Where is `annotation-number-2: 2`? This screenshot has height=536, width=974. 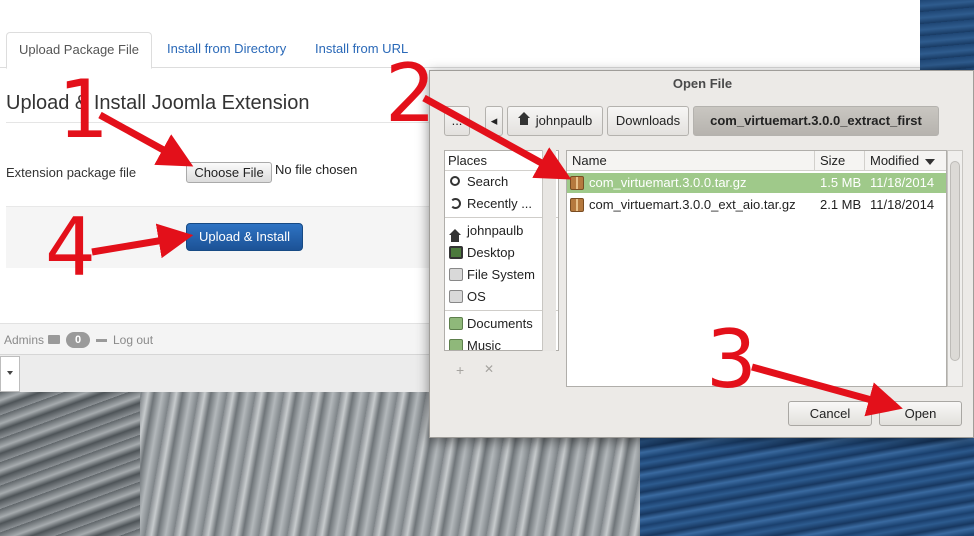 annotation-number-2: 2 is located at coordinates (410, 93).